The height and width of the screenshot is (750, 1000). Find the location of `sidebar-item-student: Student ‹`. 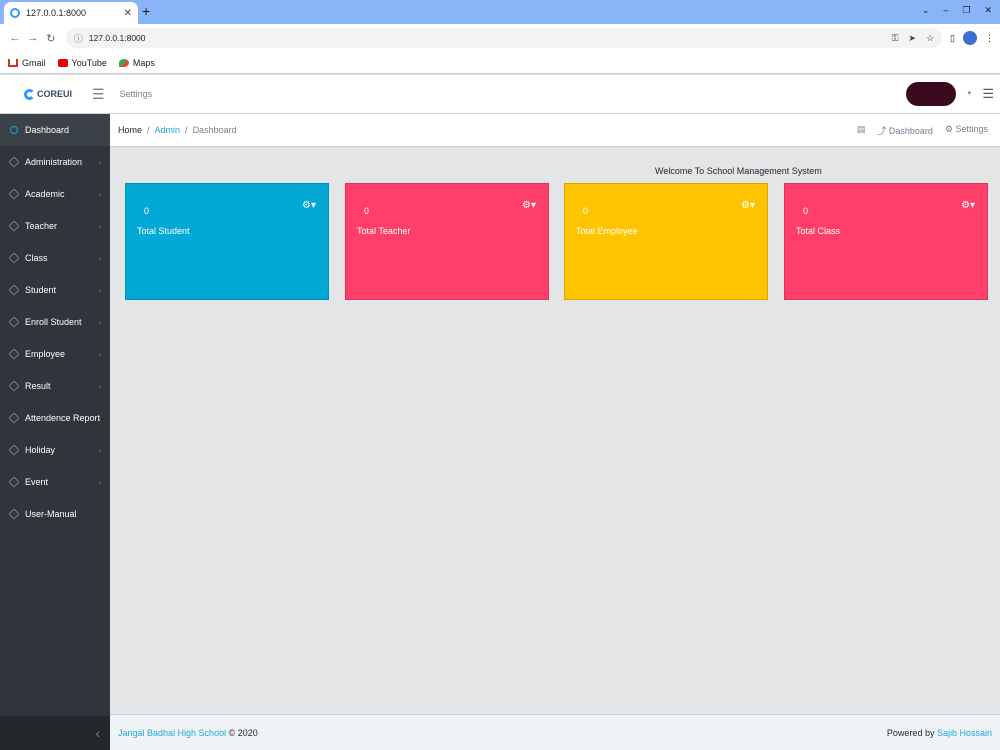

sidebar-item-student: Student ‹ is located at coordinates (55, 290).